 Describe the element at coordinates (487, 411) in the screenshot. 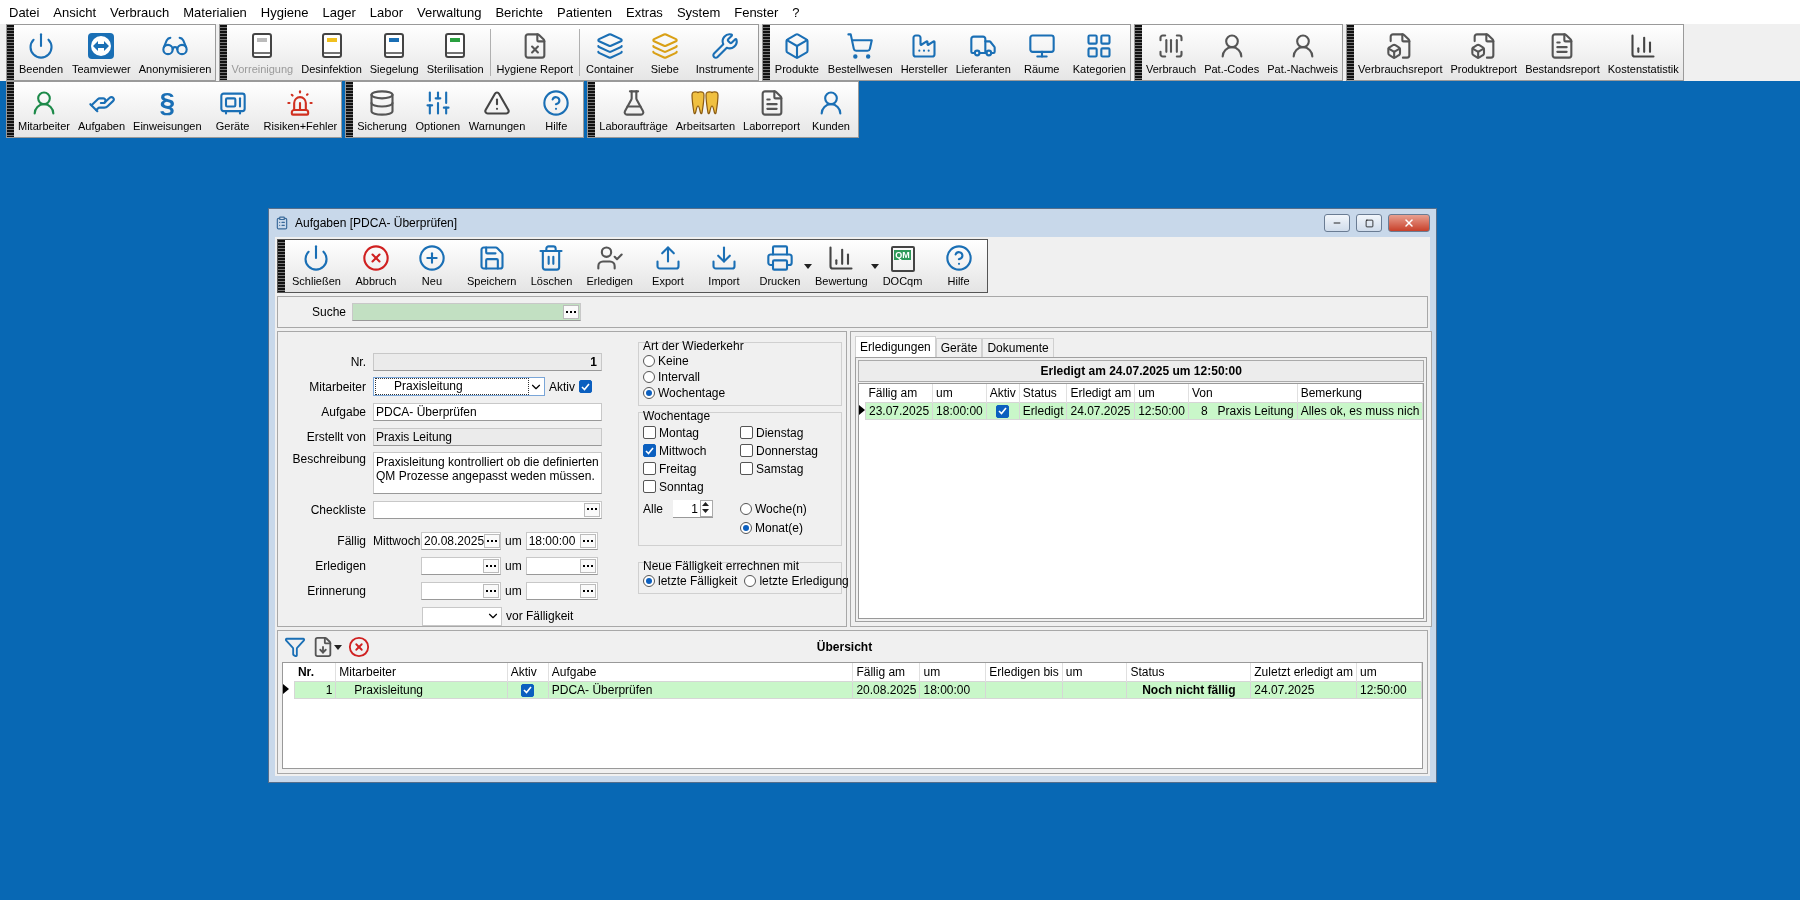

I see `text-field: PDCA- Überprüfen` at that location.